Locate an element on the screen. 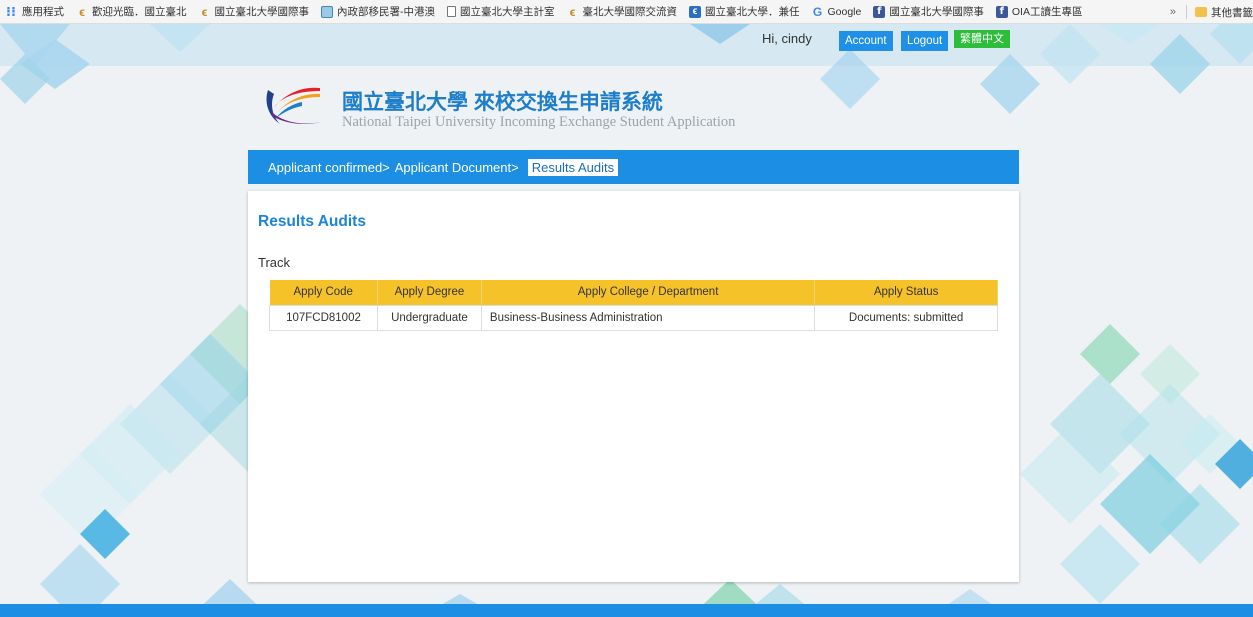 Image resolution: width=1253 pixels, height=617 pixels. user-greeting: Hi, cindy is located at coordinates (787, 38).